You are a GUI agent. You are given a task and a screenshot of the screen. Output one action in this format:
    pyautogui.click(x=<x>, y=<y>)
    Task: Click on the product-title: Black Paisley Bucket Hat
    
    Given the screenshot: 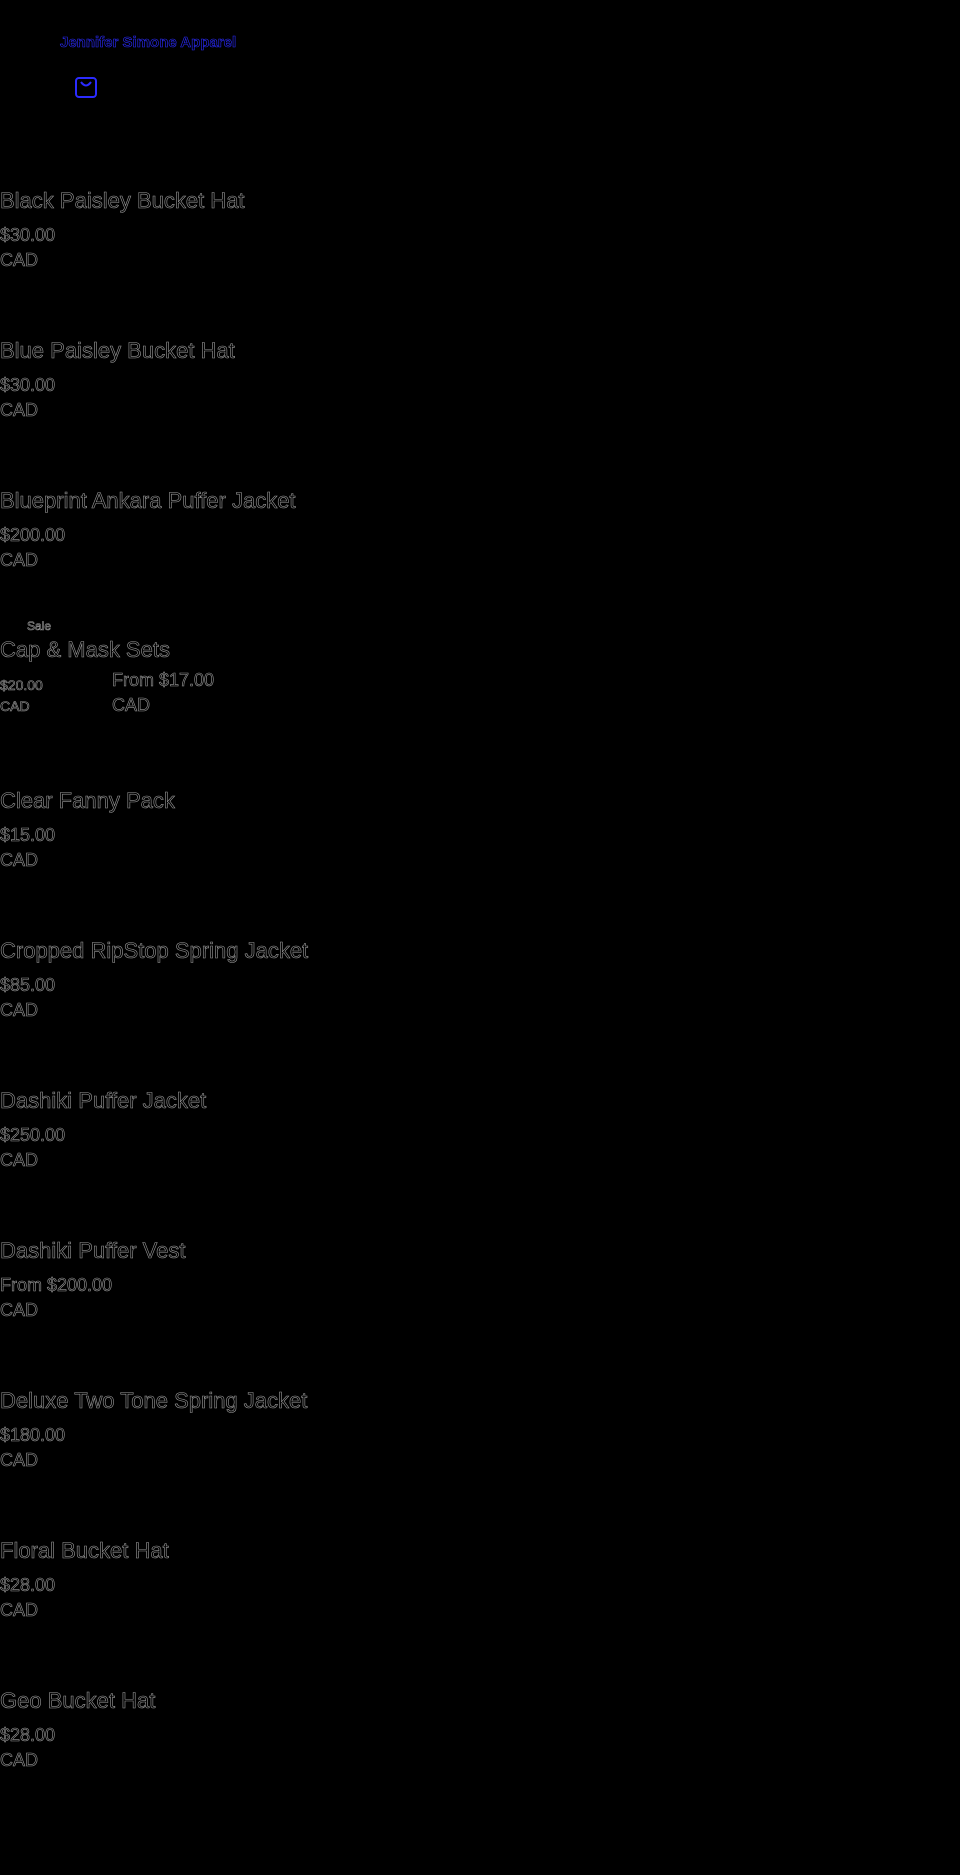 What is the action you would take?
    pyautogui.click(x=122, y=201)
    